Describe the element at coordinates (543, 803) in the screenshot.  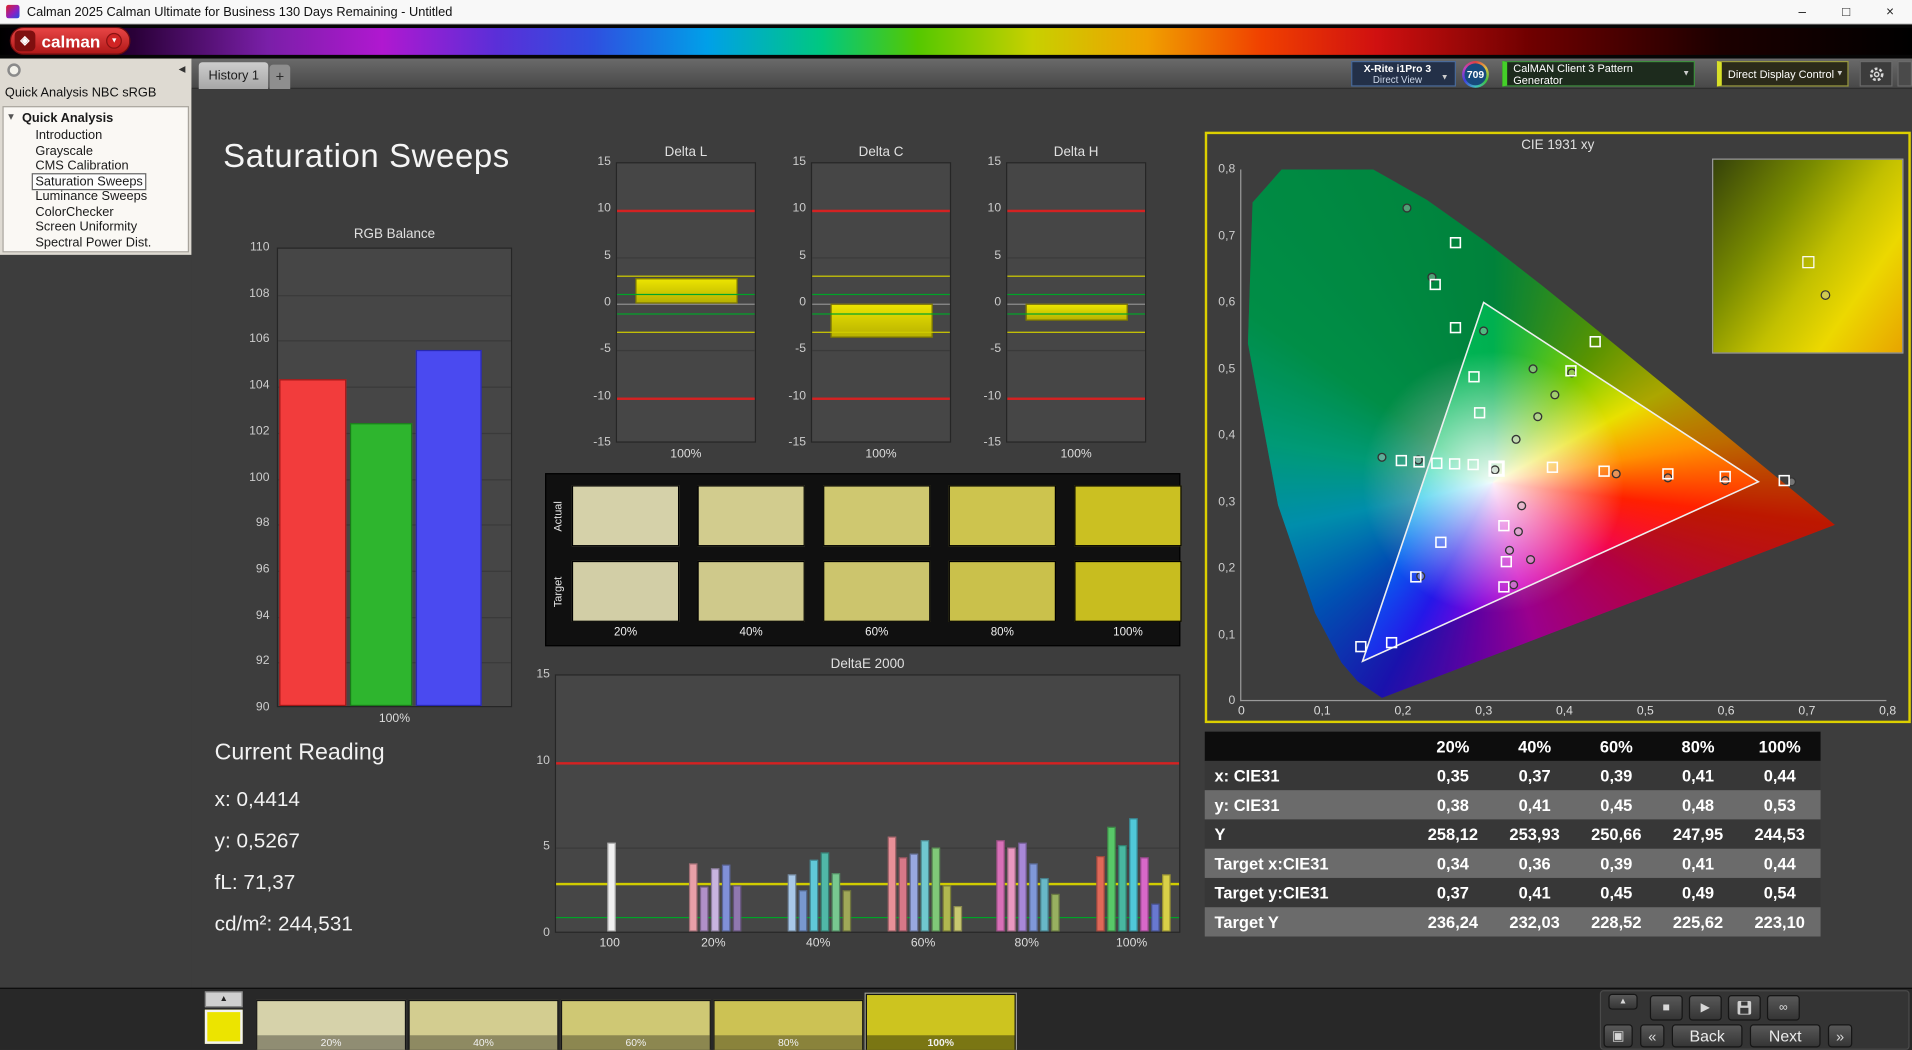
I see `deltae-yaxis: 0 5 10 15` at that location.